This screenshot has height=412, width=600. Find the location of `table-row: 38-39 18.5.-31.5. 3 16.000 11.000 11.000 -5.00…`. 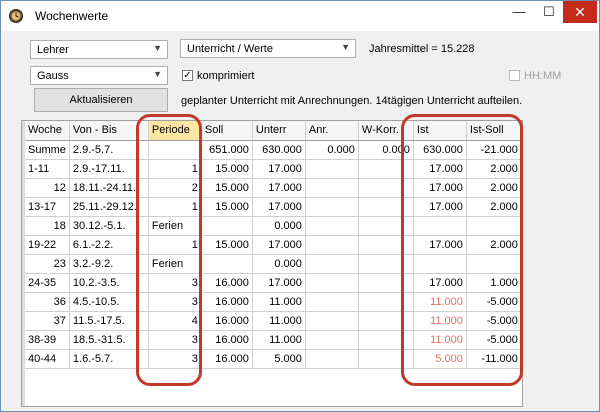

table-row: 38-39 18.5.-31.5. 3 16.000 11.000 11.000 -5.00… is located at coordinates (273, 340).